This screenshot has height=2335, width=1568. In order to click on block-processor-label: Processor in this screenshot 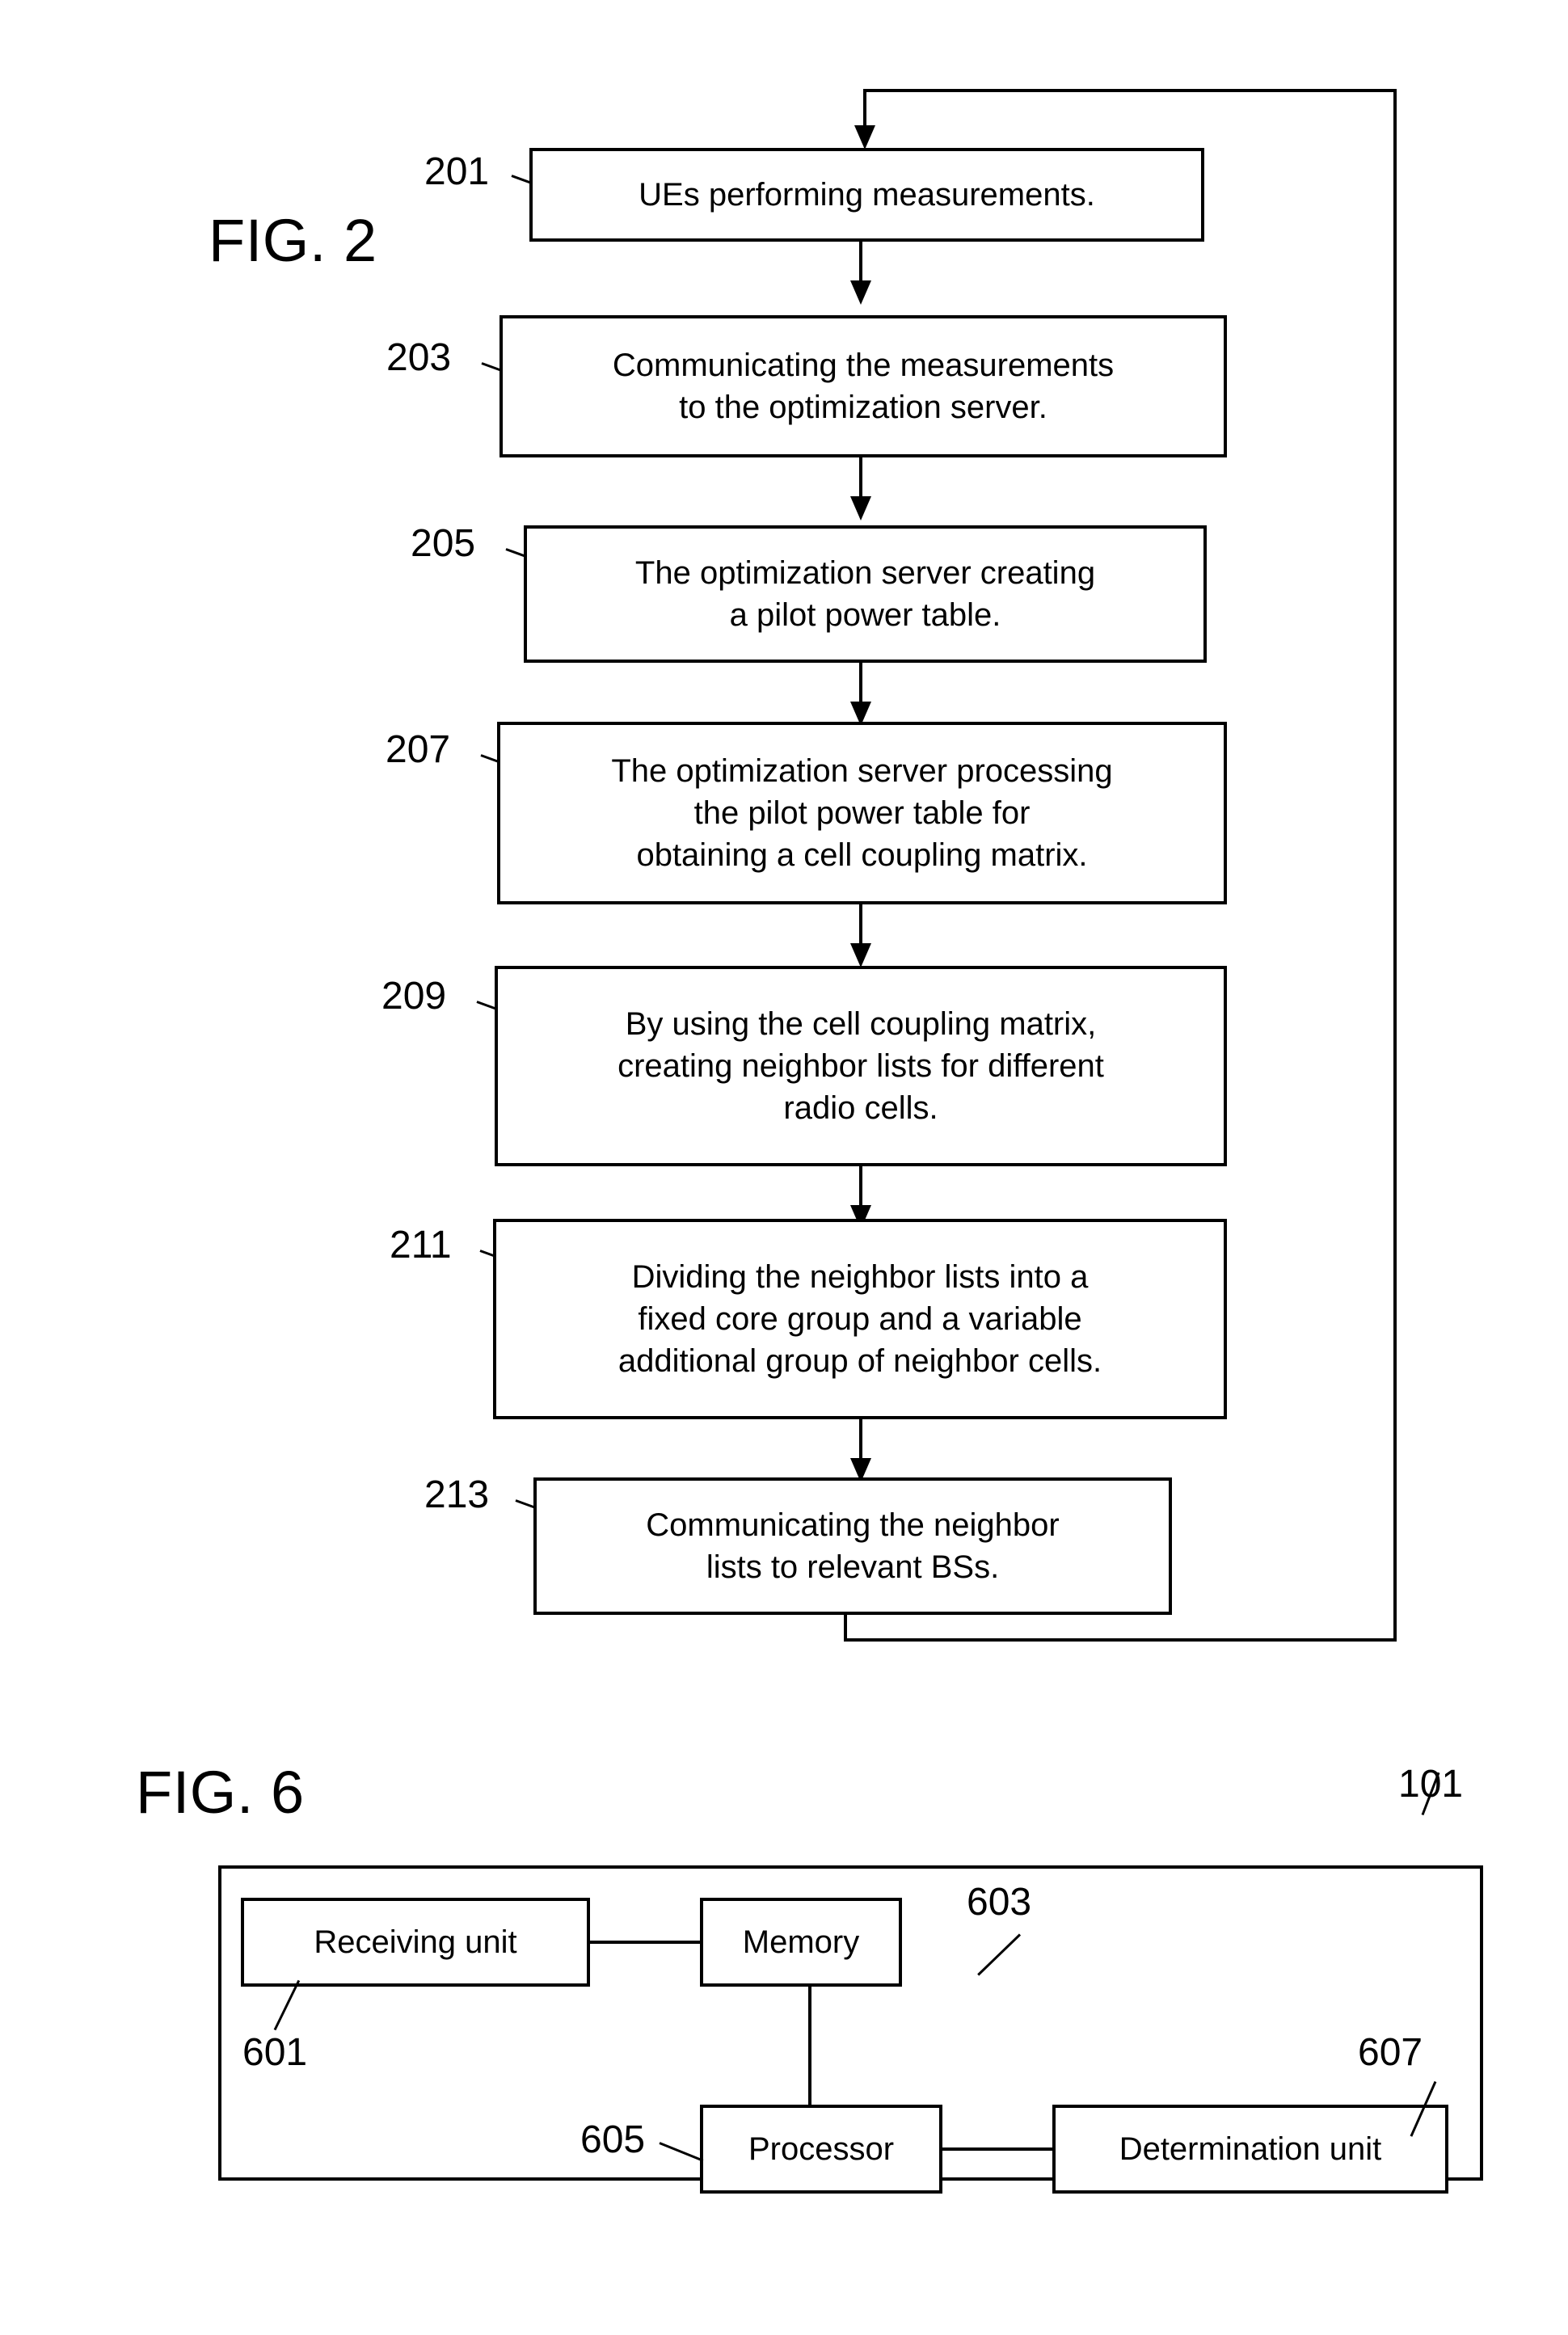, I will do `click(821, 2149)`.